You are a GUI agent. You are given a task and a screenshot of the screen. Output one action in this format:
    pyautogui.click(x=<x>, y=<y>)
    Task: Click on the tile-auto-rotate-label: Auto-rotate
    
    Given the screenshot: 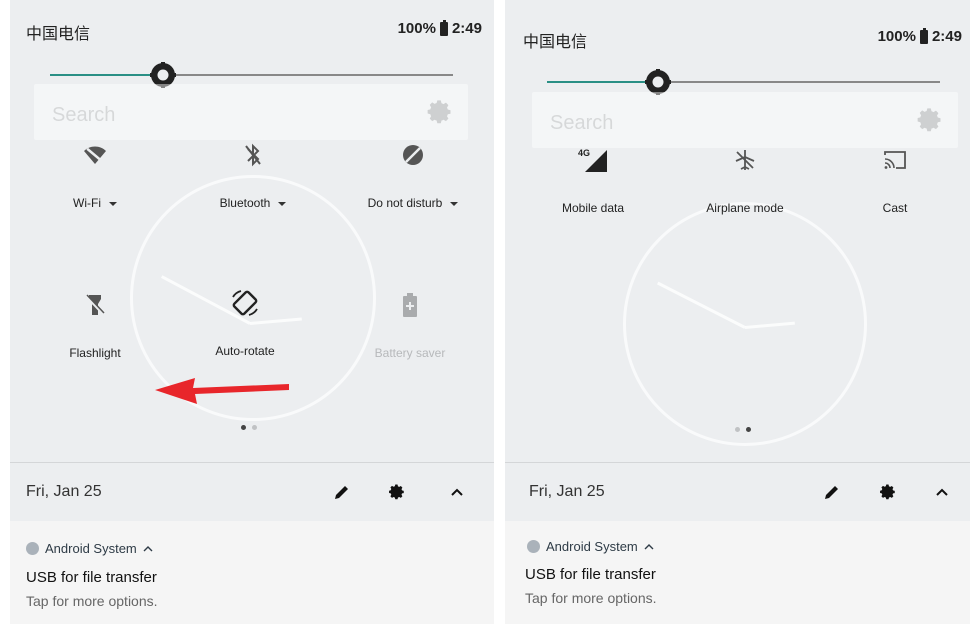 What is the action you would take?
    pyautogui.click(x=245, y=351)
    